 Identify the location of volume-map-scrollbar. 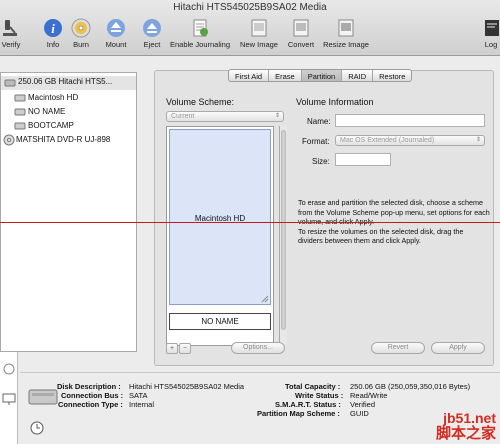
(283, 236).